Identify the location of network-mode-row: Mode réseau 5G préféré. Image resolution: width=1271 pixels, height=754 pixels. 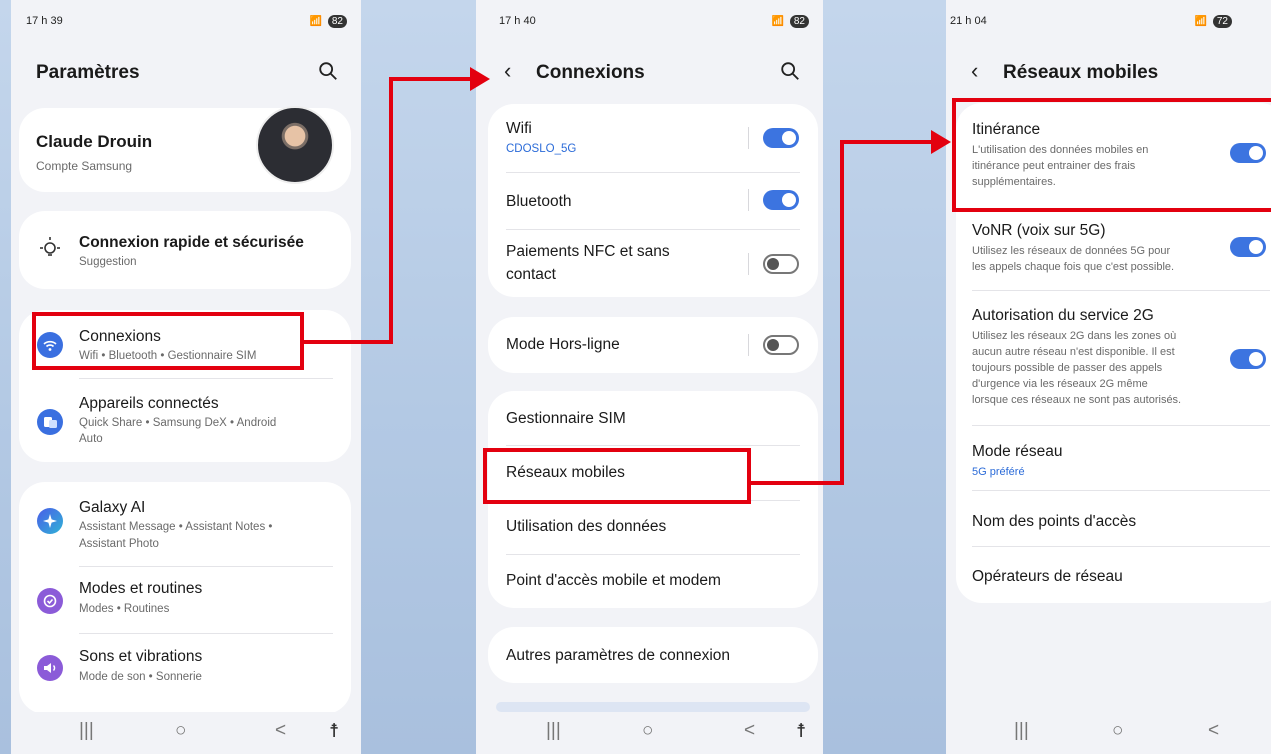
(1113, 458).